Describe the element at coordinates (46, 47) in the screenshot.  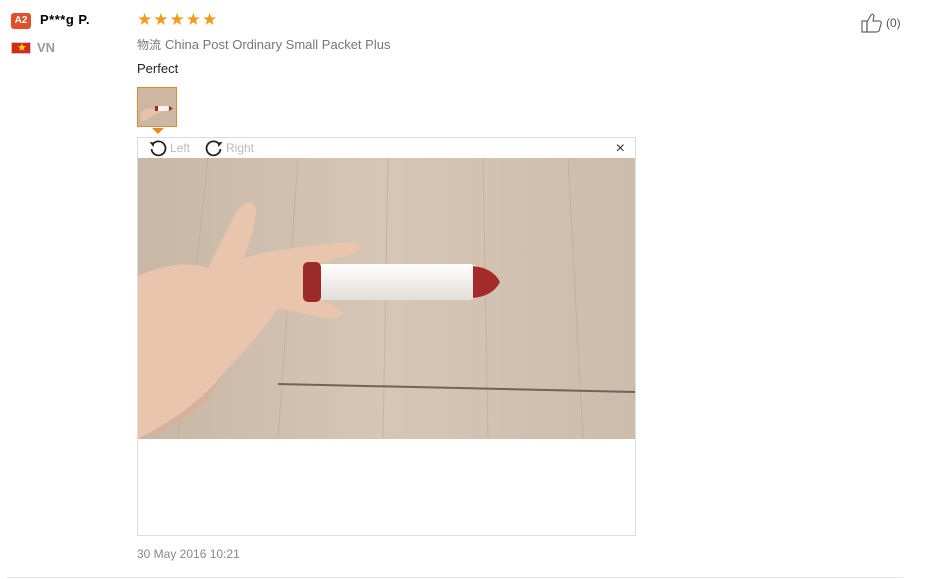
I see `reviewer-country: VN` at that location.